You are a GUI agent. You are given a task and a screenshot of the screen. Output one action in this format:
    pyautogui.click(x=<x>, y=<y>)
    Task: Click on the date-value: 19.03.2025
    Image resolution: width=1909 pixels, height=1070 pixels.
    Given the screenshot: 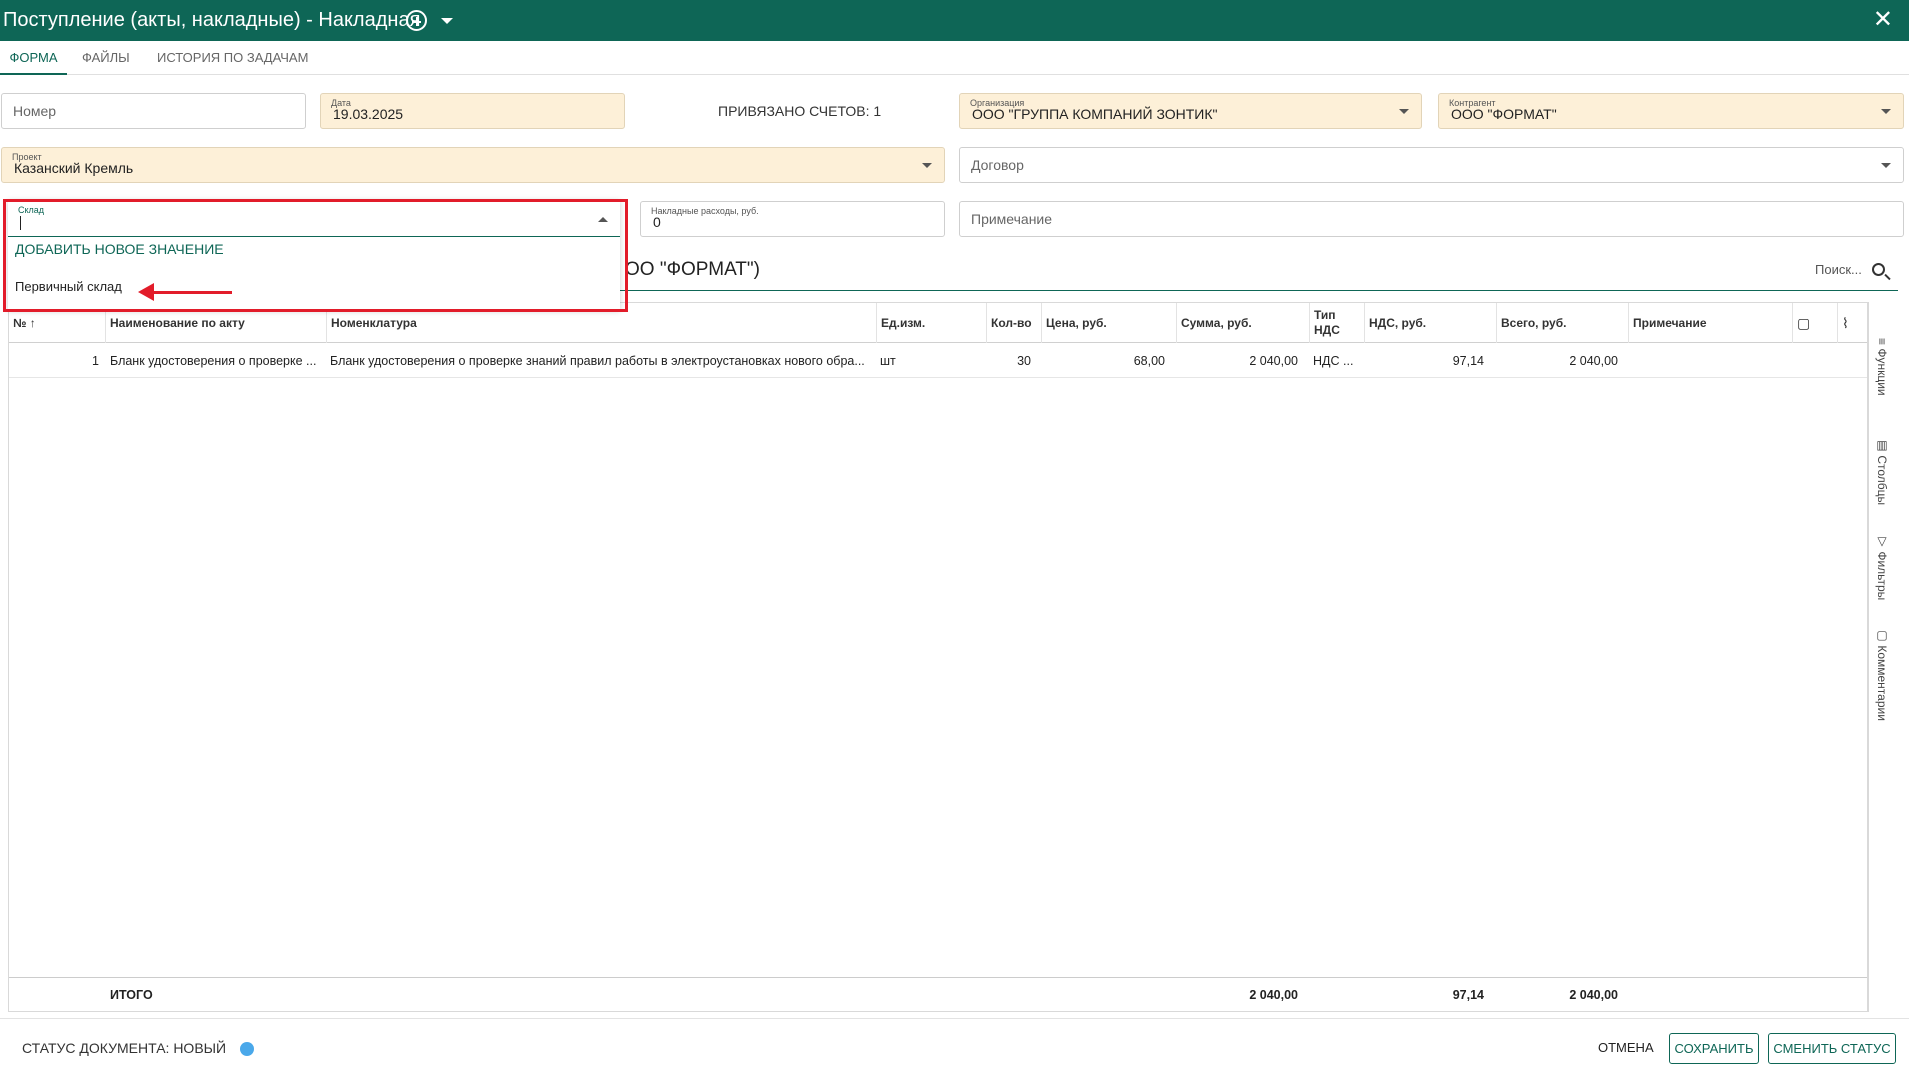 What is the action you would take?
    pyautogui.click(x=368, y=114)
    